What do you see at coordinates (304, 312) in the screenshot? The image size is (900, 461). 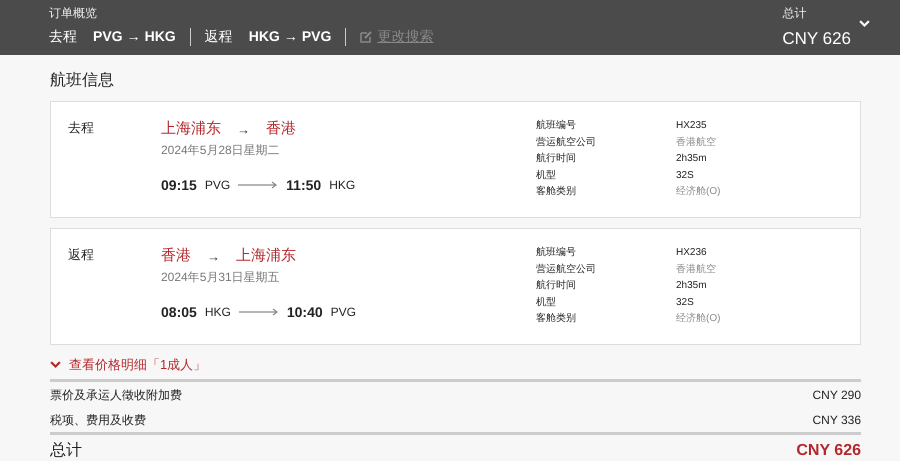 I see `arrival-time: 10:40` at bounding box center [304, 312].